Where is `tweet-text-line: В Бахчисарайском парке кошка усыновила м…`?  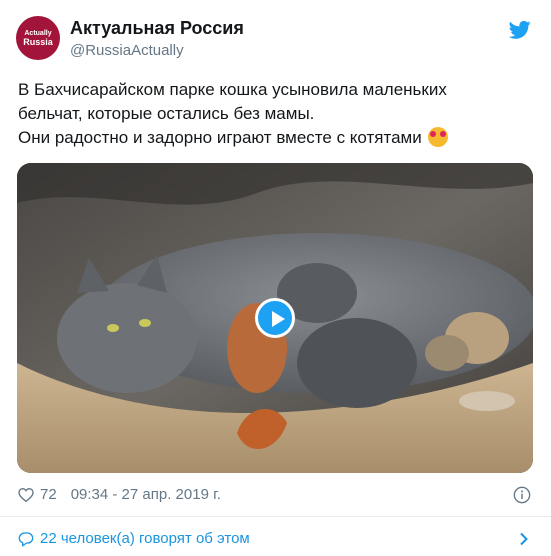 tweet-text-line: В Бахчисарайском парке кошка усыновила м… is located at coordinates (232, 89).